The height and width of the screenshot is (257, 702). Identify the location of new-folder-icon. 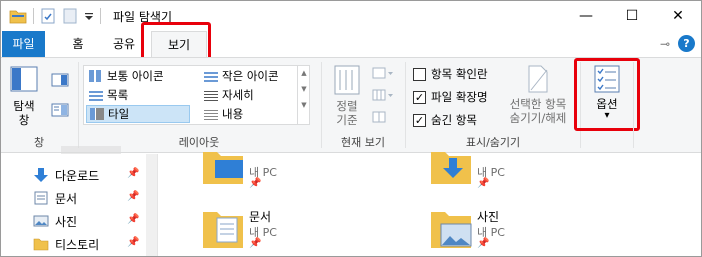
(70, 16).